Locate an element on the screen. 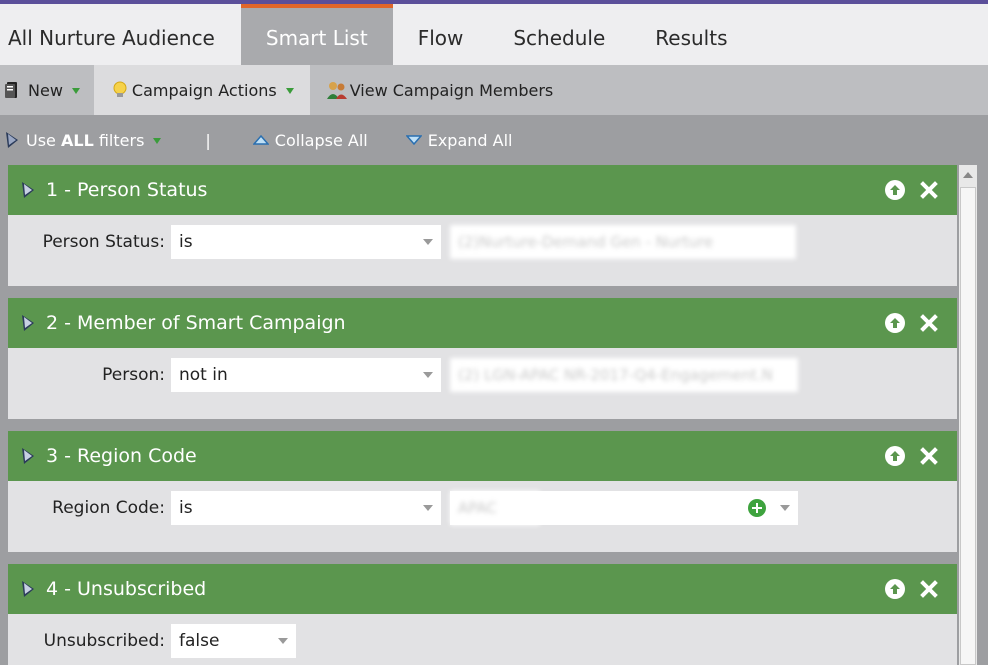 The height and width of the screenshot is (665, 988). lightbulb-icon is located at coordinates (120, 89).